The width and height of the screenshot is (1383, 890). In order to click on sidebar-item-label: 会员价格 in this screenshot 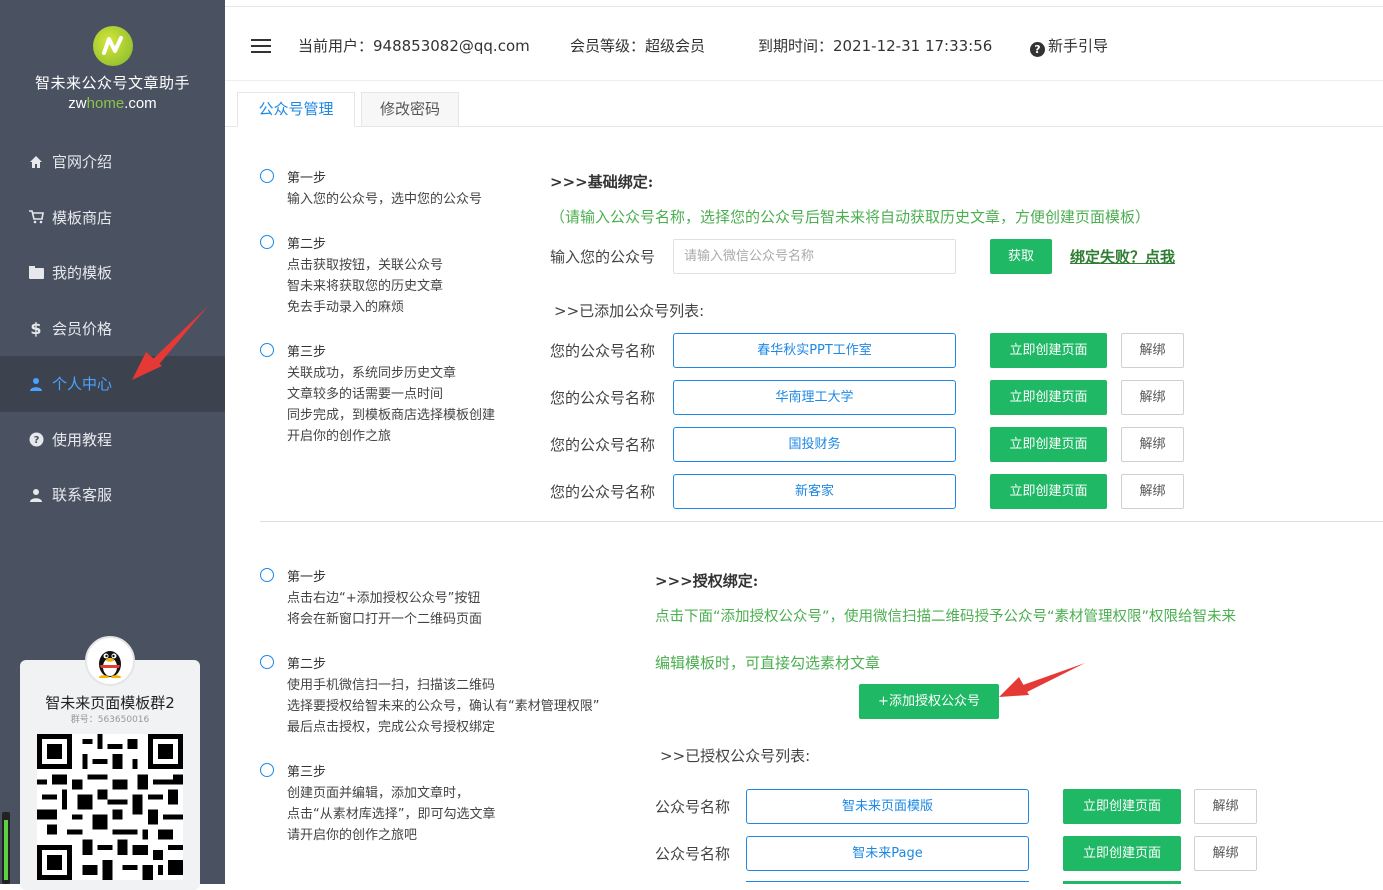, I will do `click(82, 328)`.